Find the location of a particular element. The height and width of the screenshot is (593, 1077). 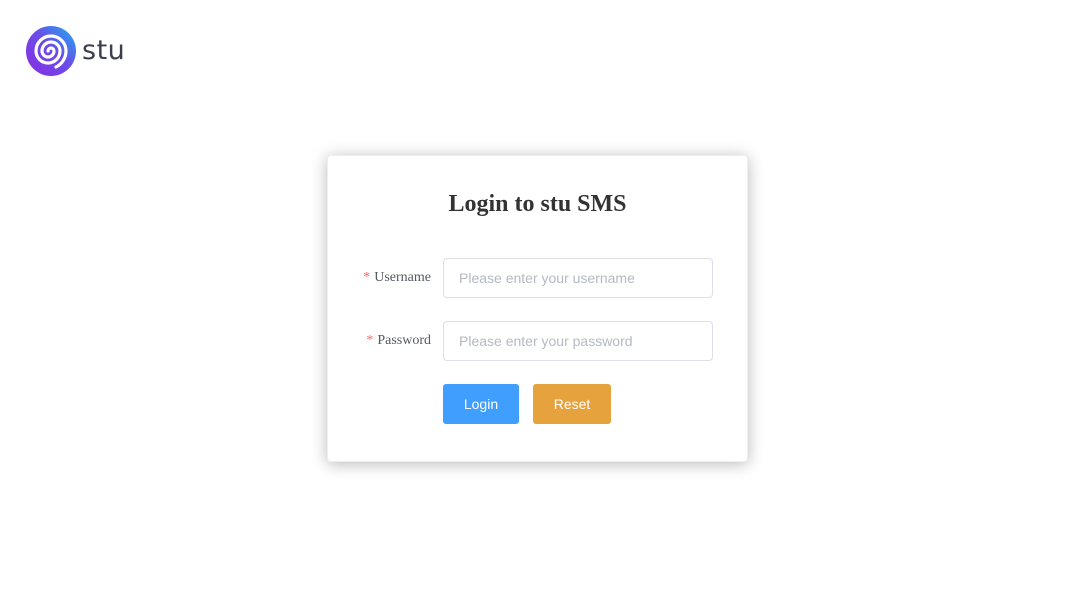

password-form-item: * Password is located at coordinates (537, 341).